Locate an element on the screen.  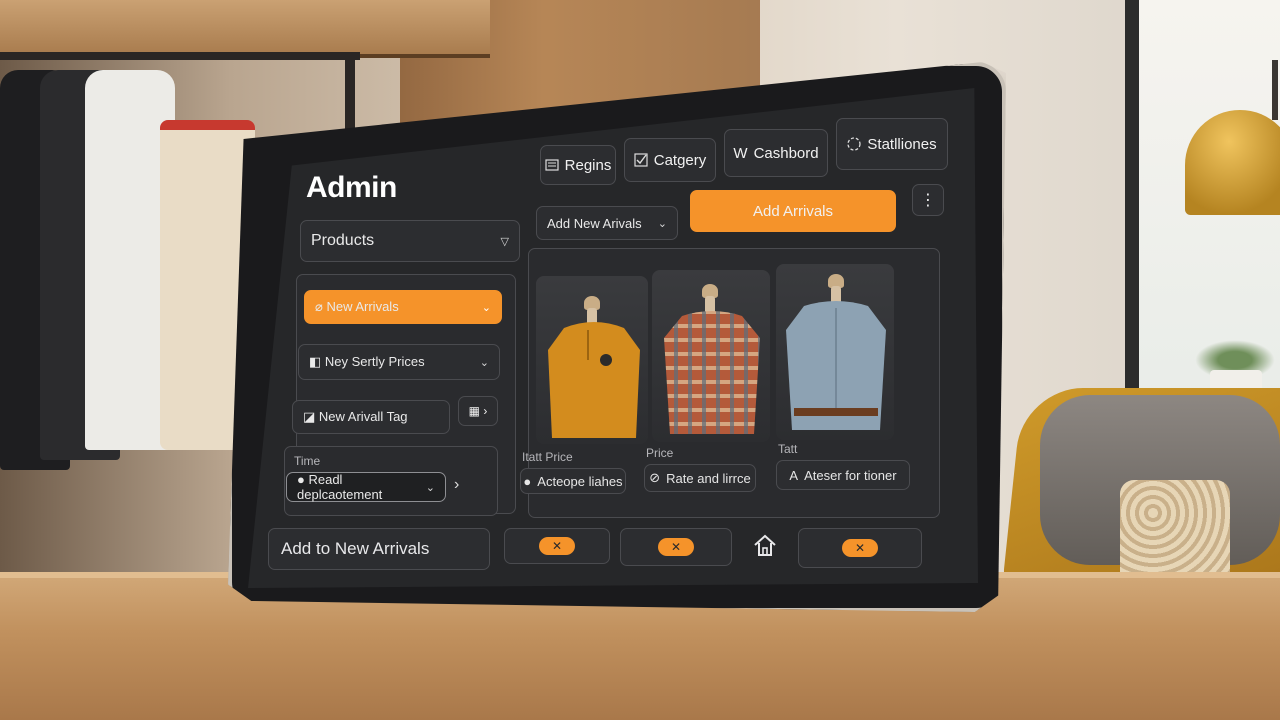
action-button-1: ✕ is located at coordinates (557, 546).